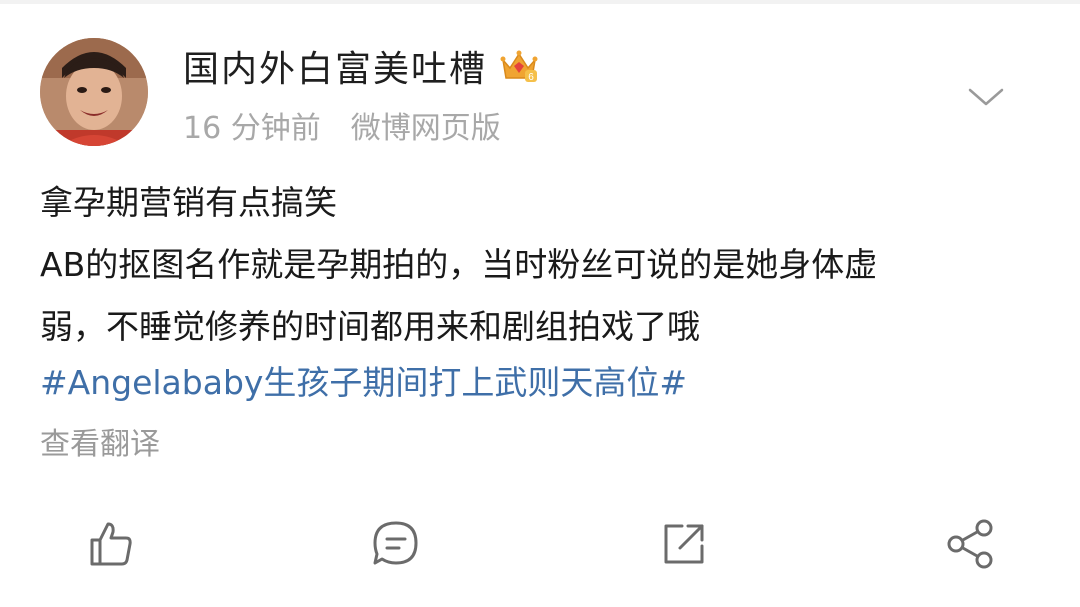 This screenshot has width=1080, height=607. I want to click on post-source: 微博网页版, so click(425, 128).